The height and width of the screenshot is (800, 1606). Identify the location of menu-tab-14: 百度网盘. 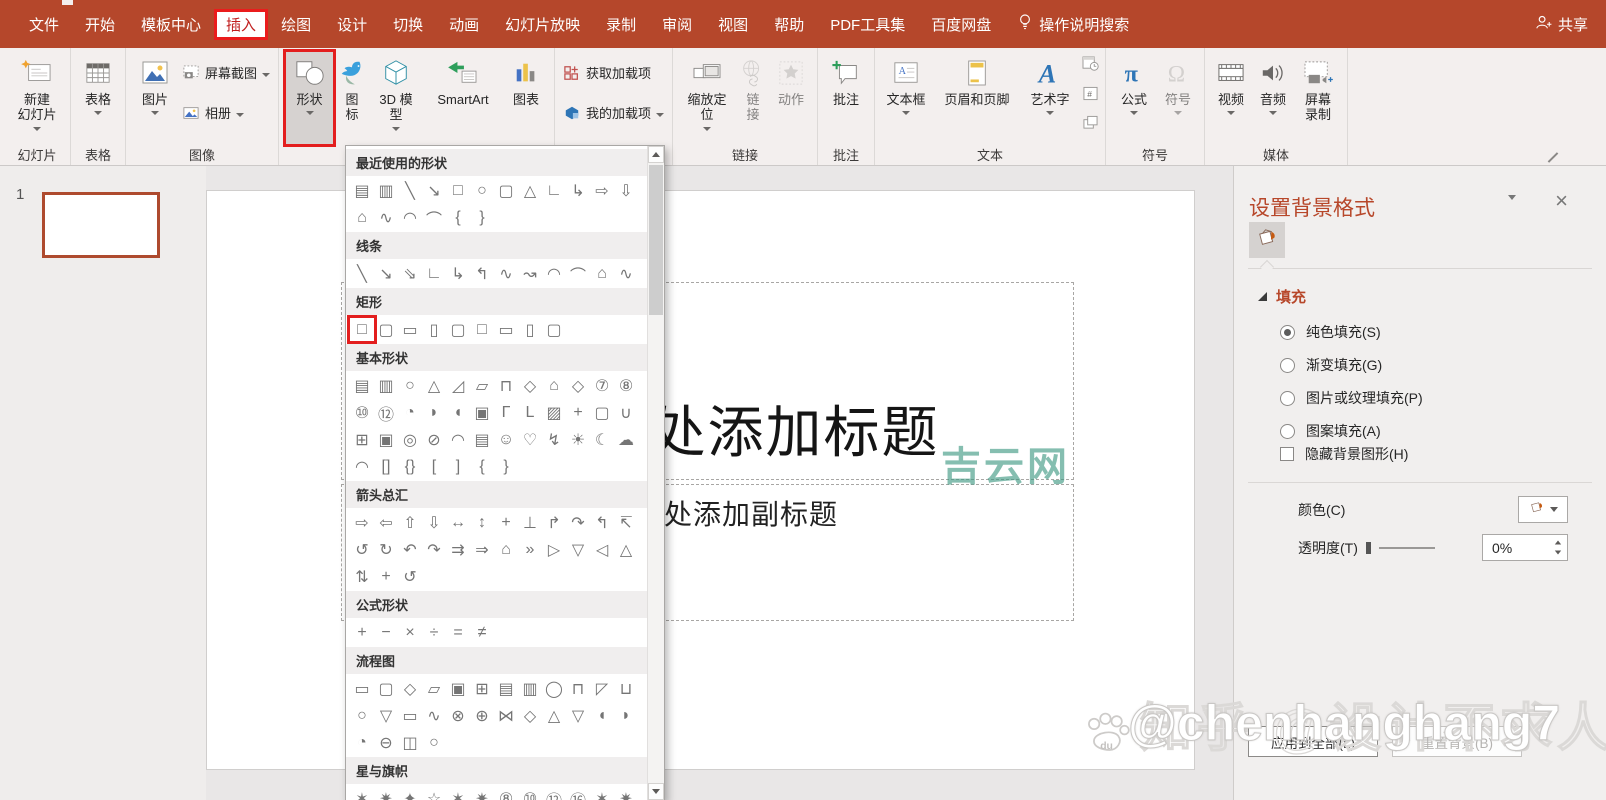
(961, 24).